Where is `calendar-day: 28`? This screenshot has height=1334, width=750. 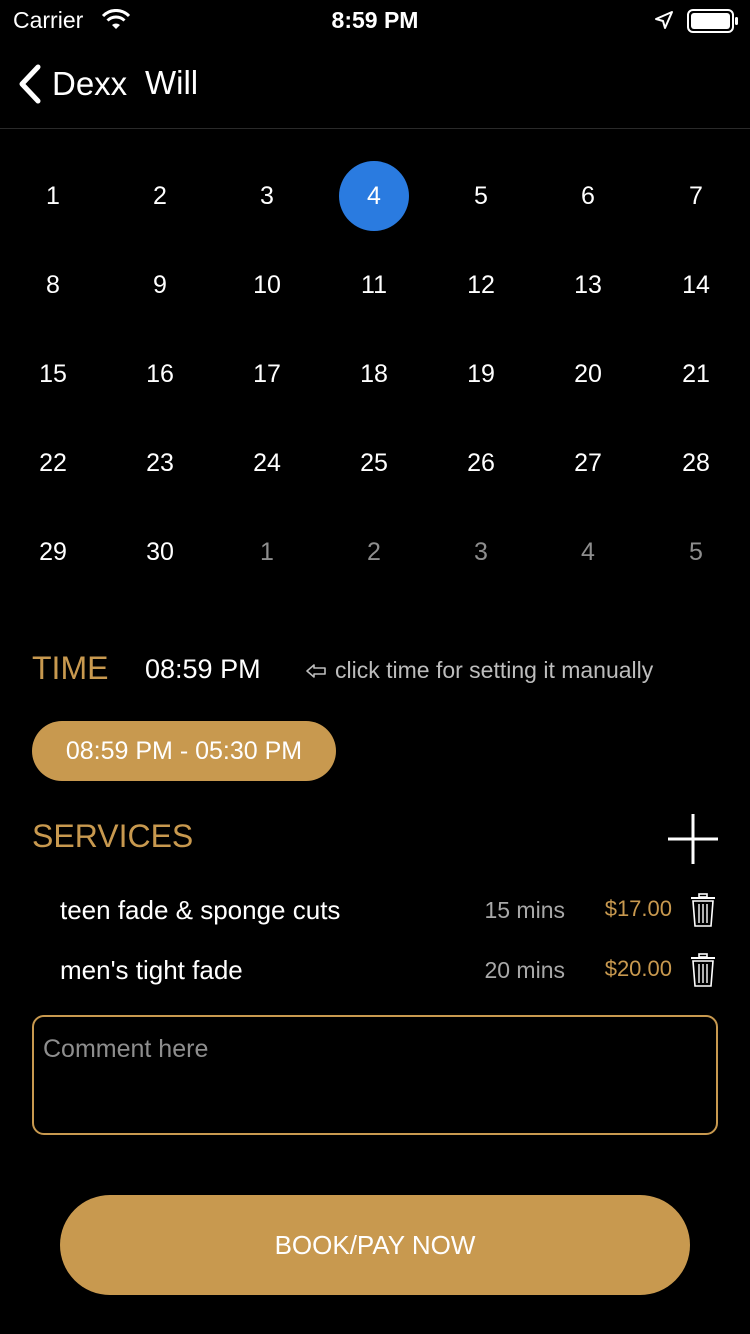
calendar-day: 28 is located at coordinates (696, 463).